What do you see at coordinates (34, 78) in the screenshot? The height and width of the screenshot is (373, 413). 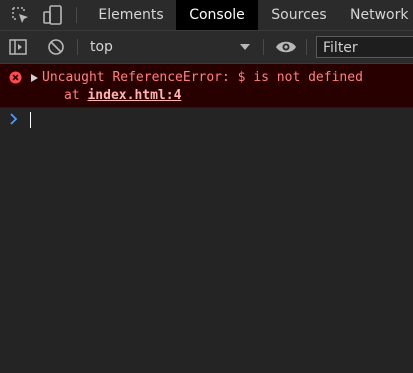 I see `expand-triangle-icon` at bounding box center [34, 78].